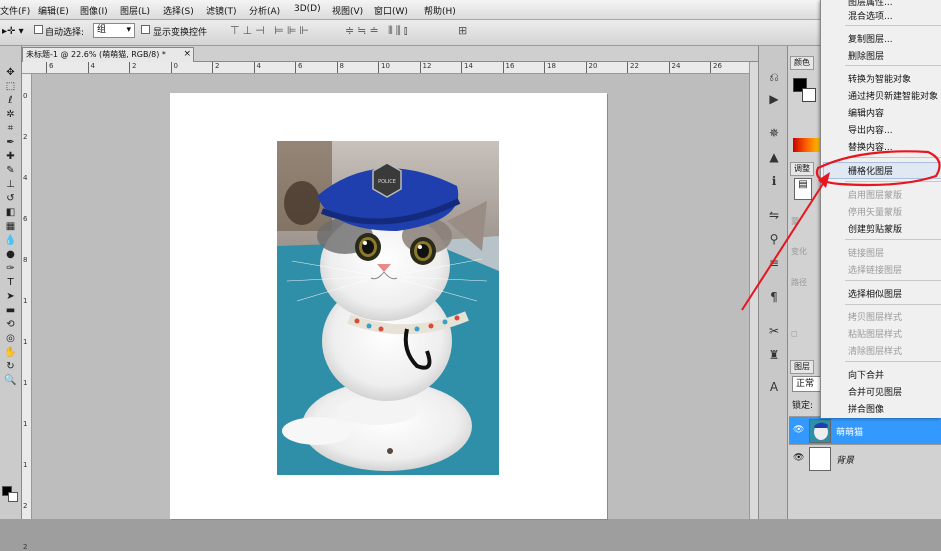  Describe the element at coordinates (10, 240) in the screenshot. I see `blur-tool-icon: 💧` at that location.